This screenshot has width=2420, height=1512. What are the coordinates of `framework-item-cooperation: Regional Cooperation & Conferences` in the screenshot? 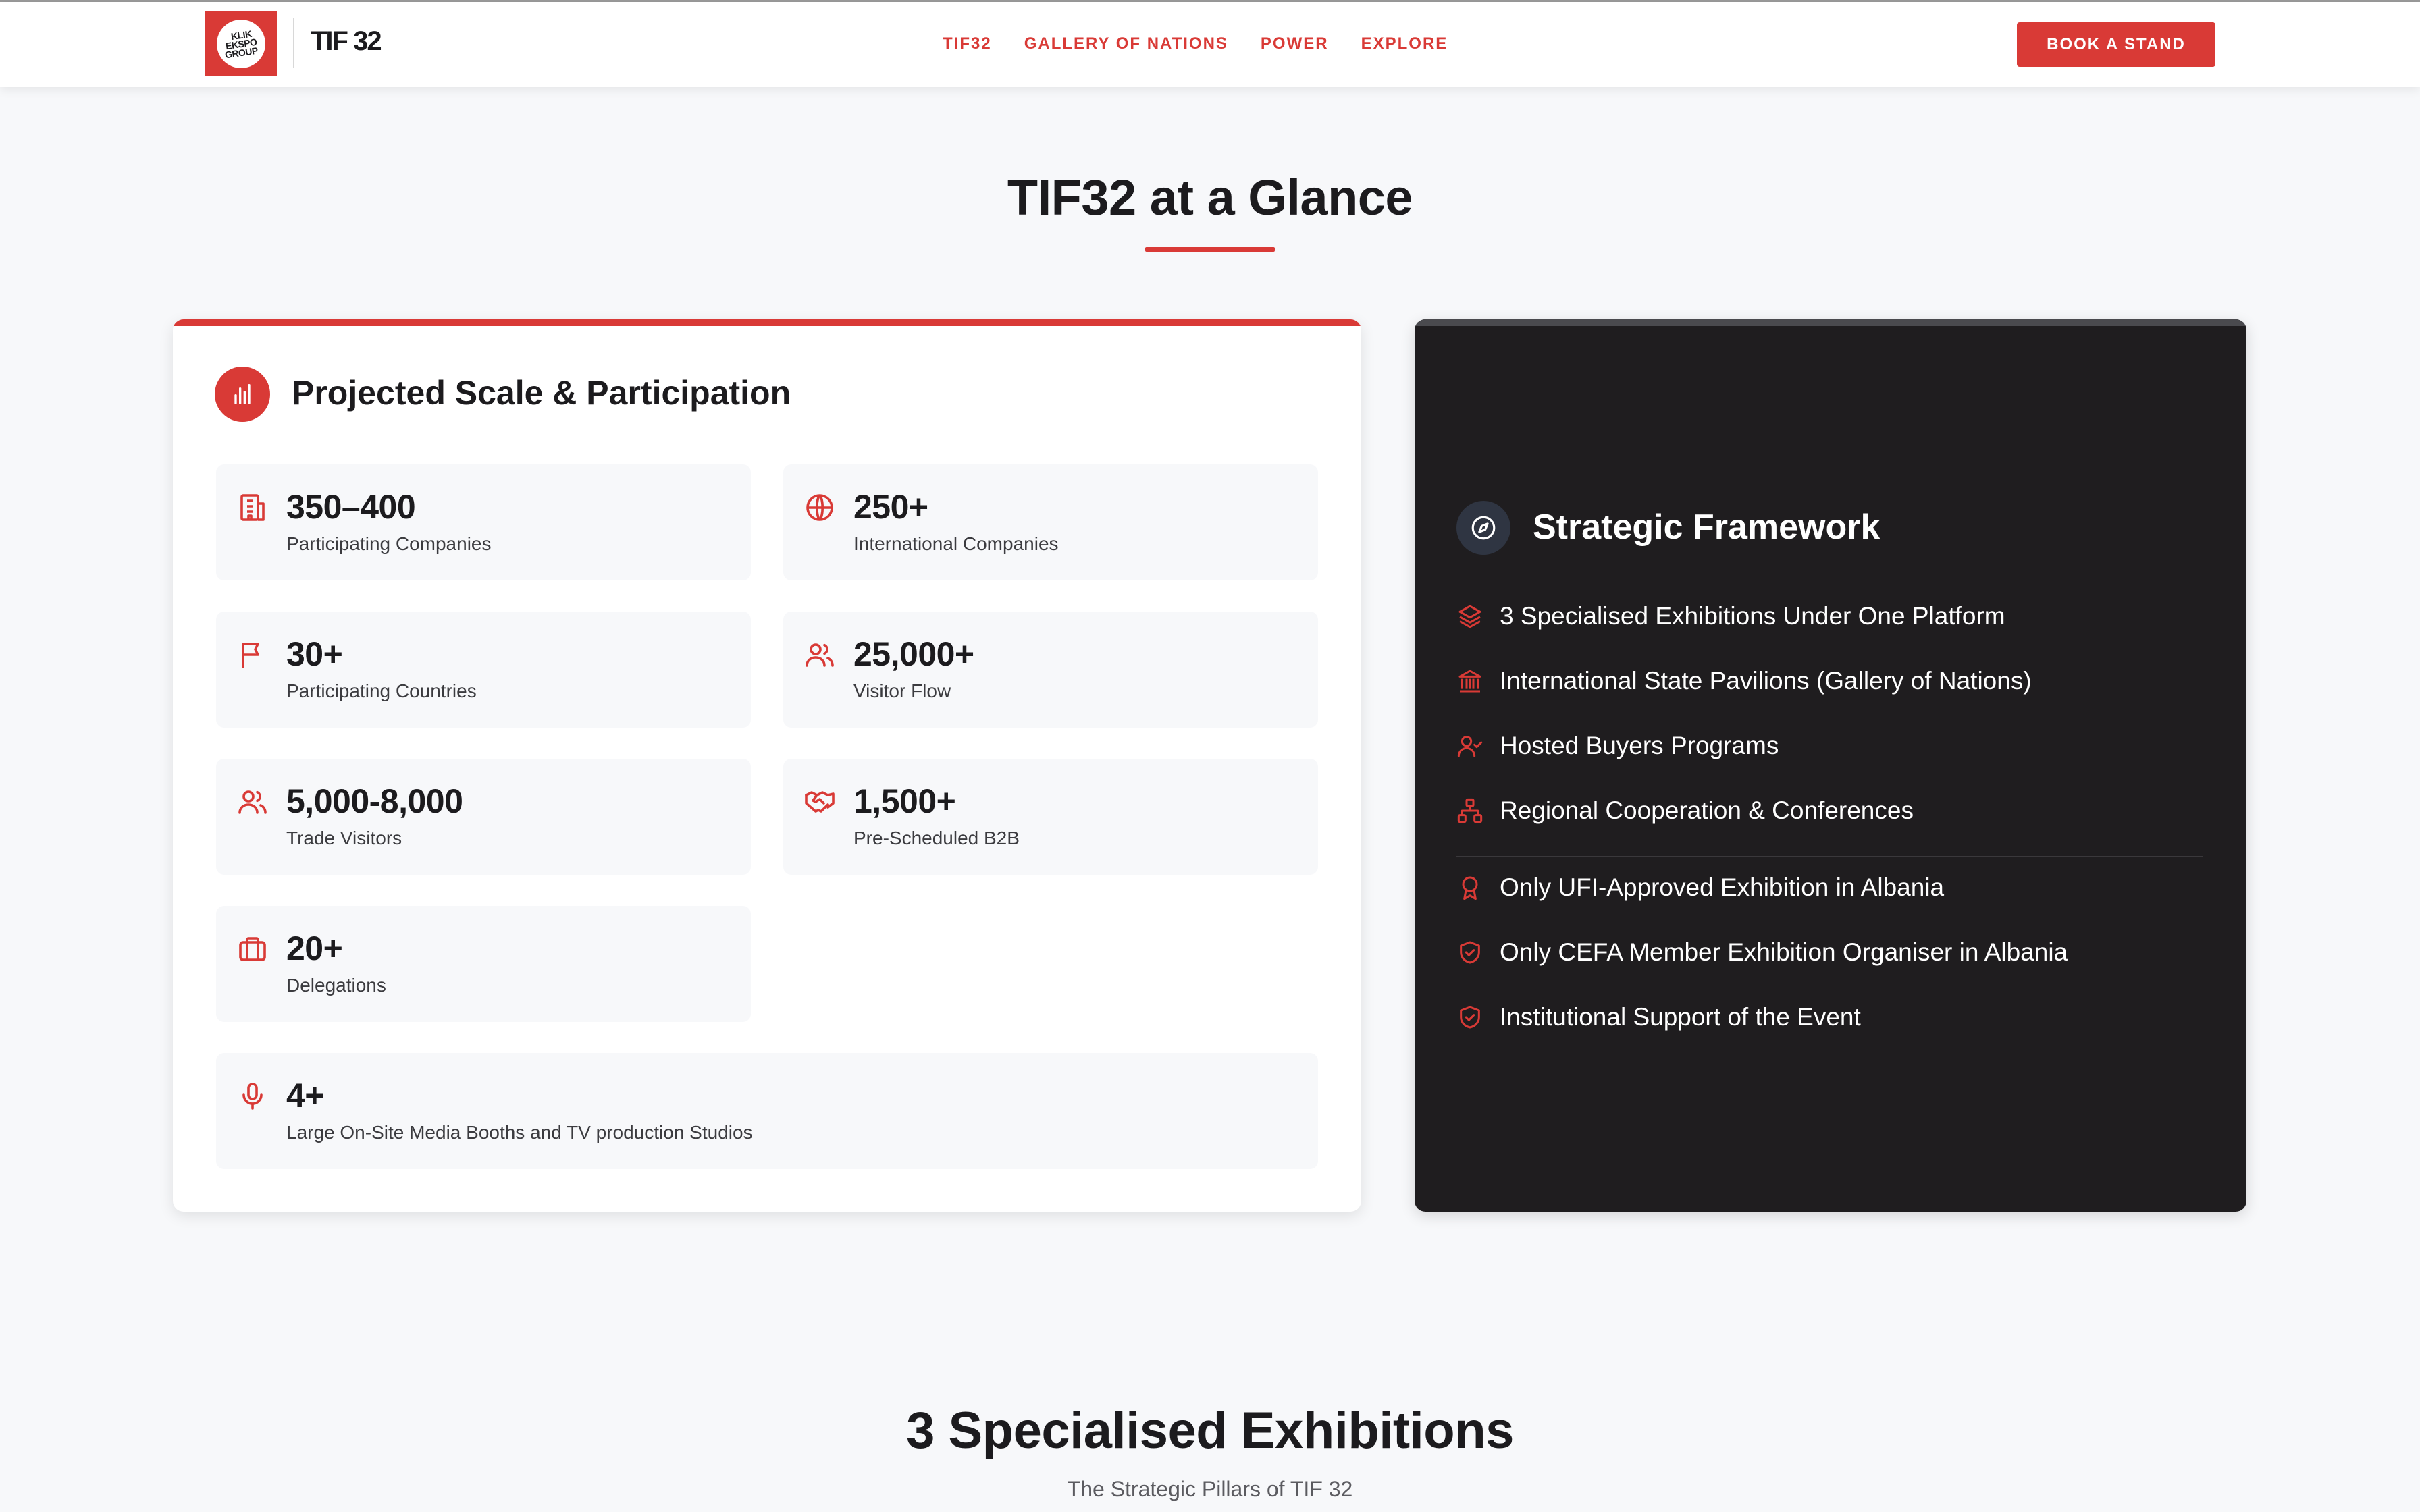 It's located at (1685, 811).